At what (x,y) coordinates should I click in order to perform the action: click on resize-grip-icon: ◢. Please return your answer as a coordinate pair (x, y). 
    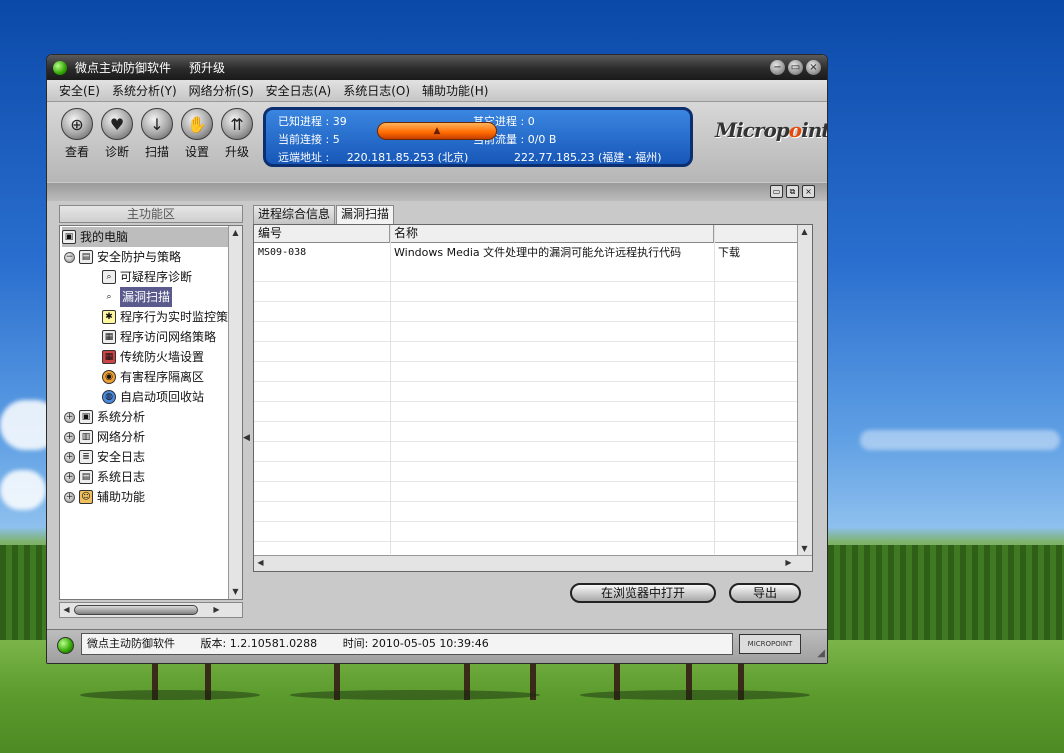
    Looking at the image, I should click on (821, 653).